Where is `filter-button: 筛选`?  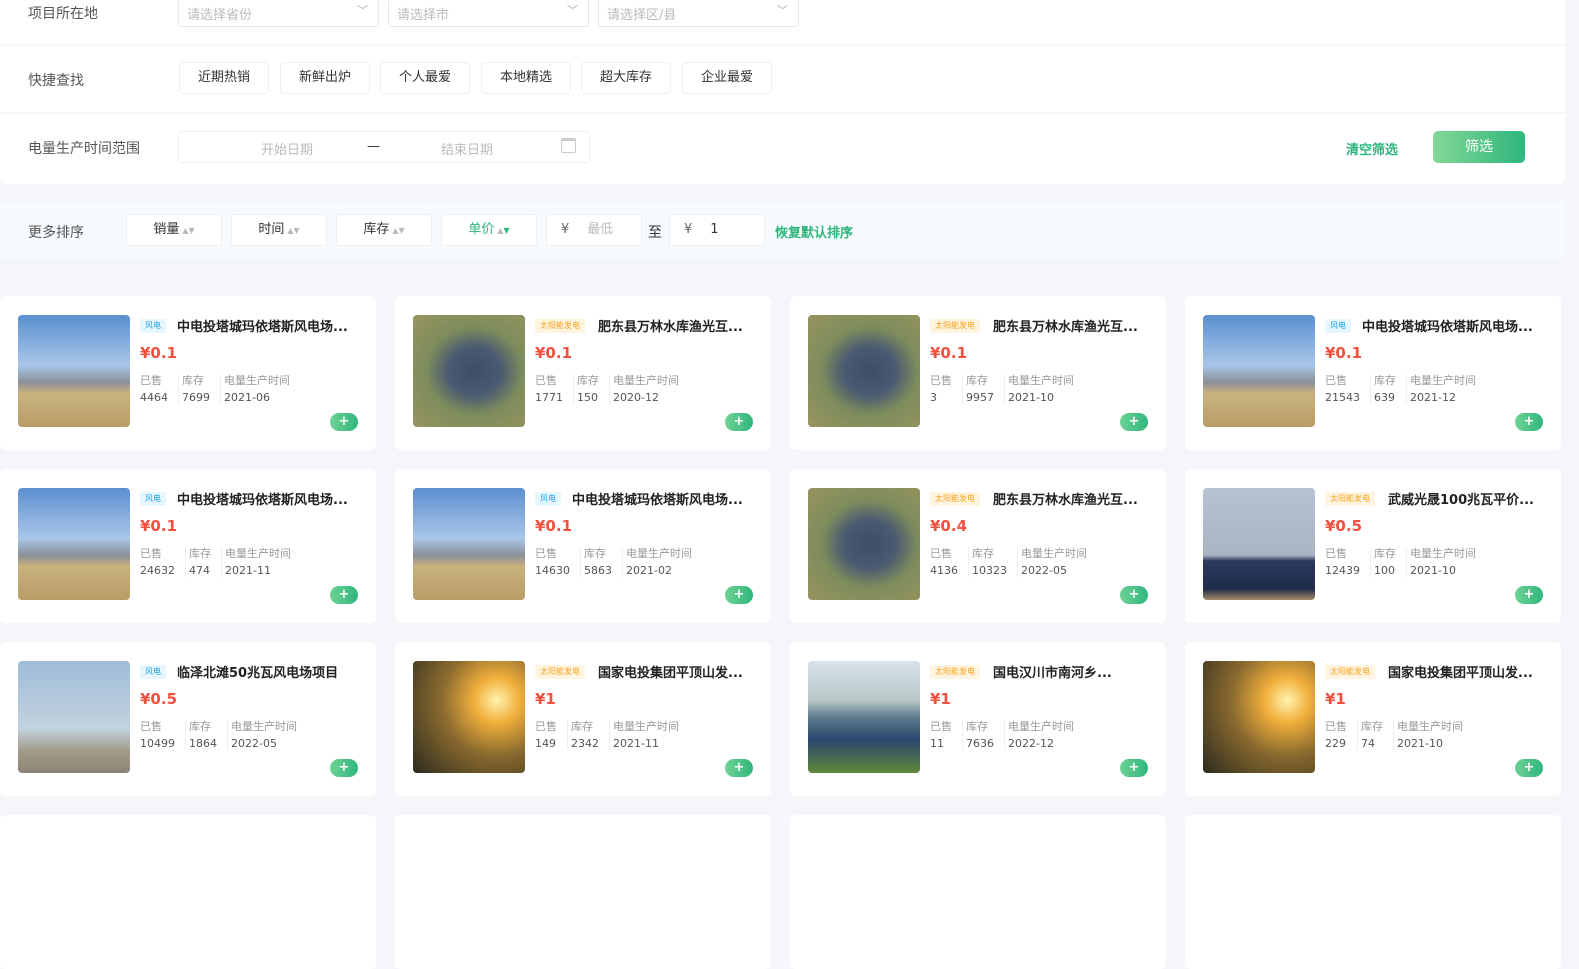 filter-button: 筛选 is located at coordinates (1479, 147).